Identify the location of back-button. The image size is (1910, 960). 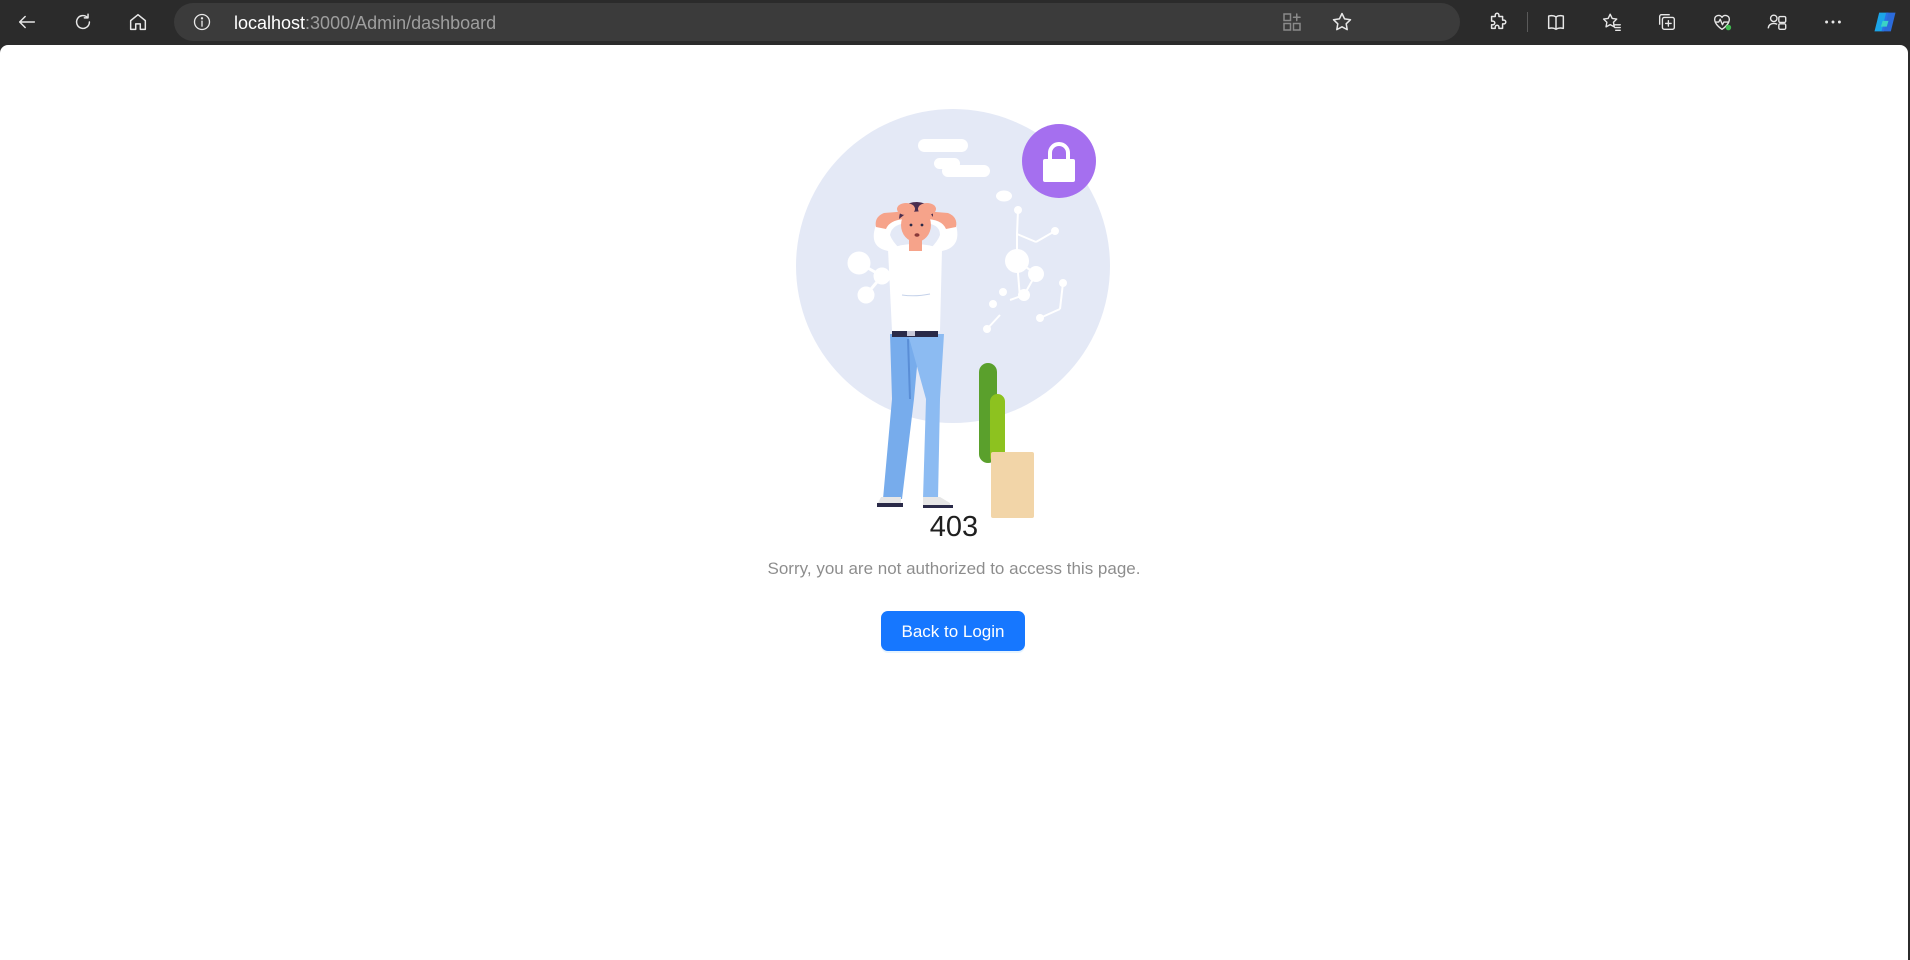
(27, 22).